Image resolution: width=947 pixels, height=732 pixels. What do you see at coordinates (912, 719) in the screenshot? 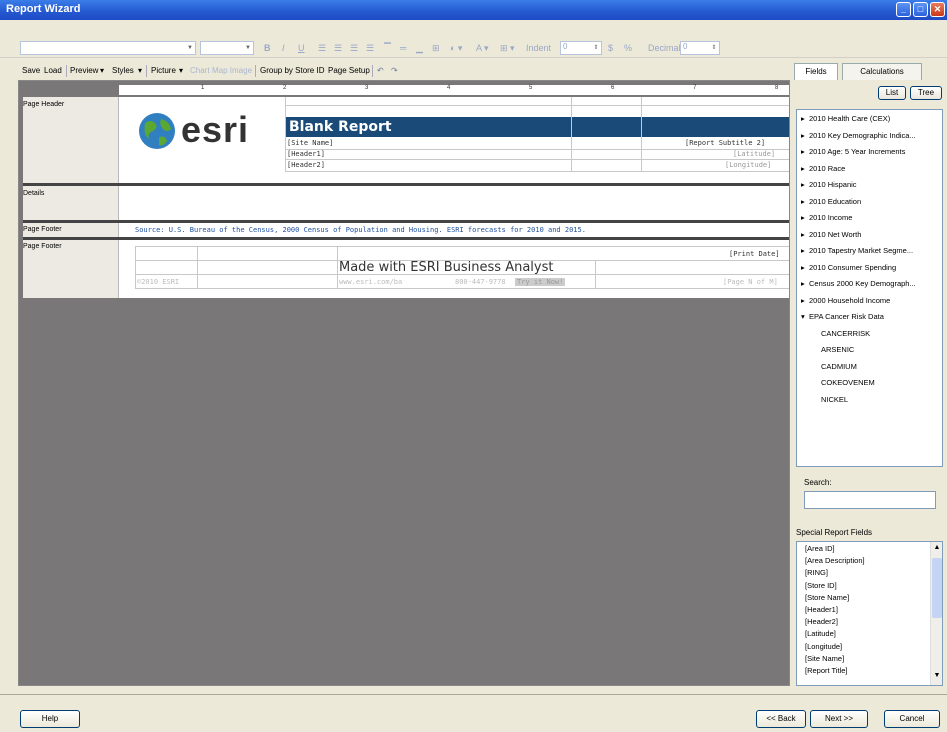
I see `cancel-button: Cancel` at bounding box center [912, 719].